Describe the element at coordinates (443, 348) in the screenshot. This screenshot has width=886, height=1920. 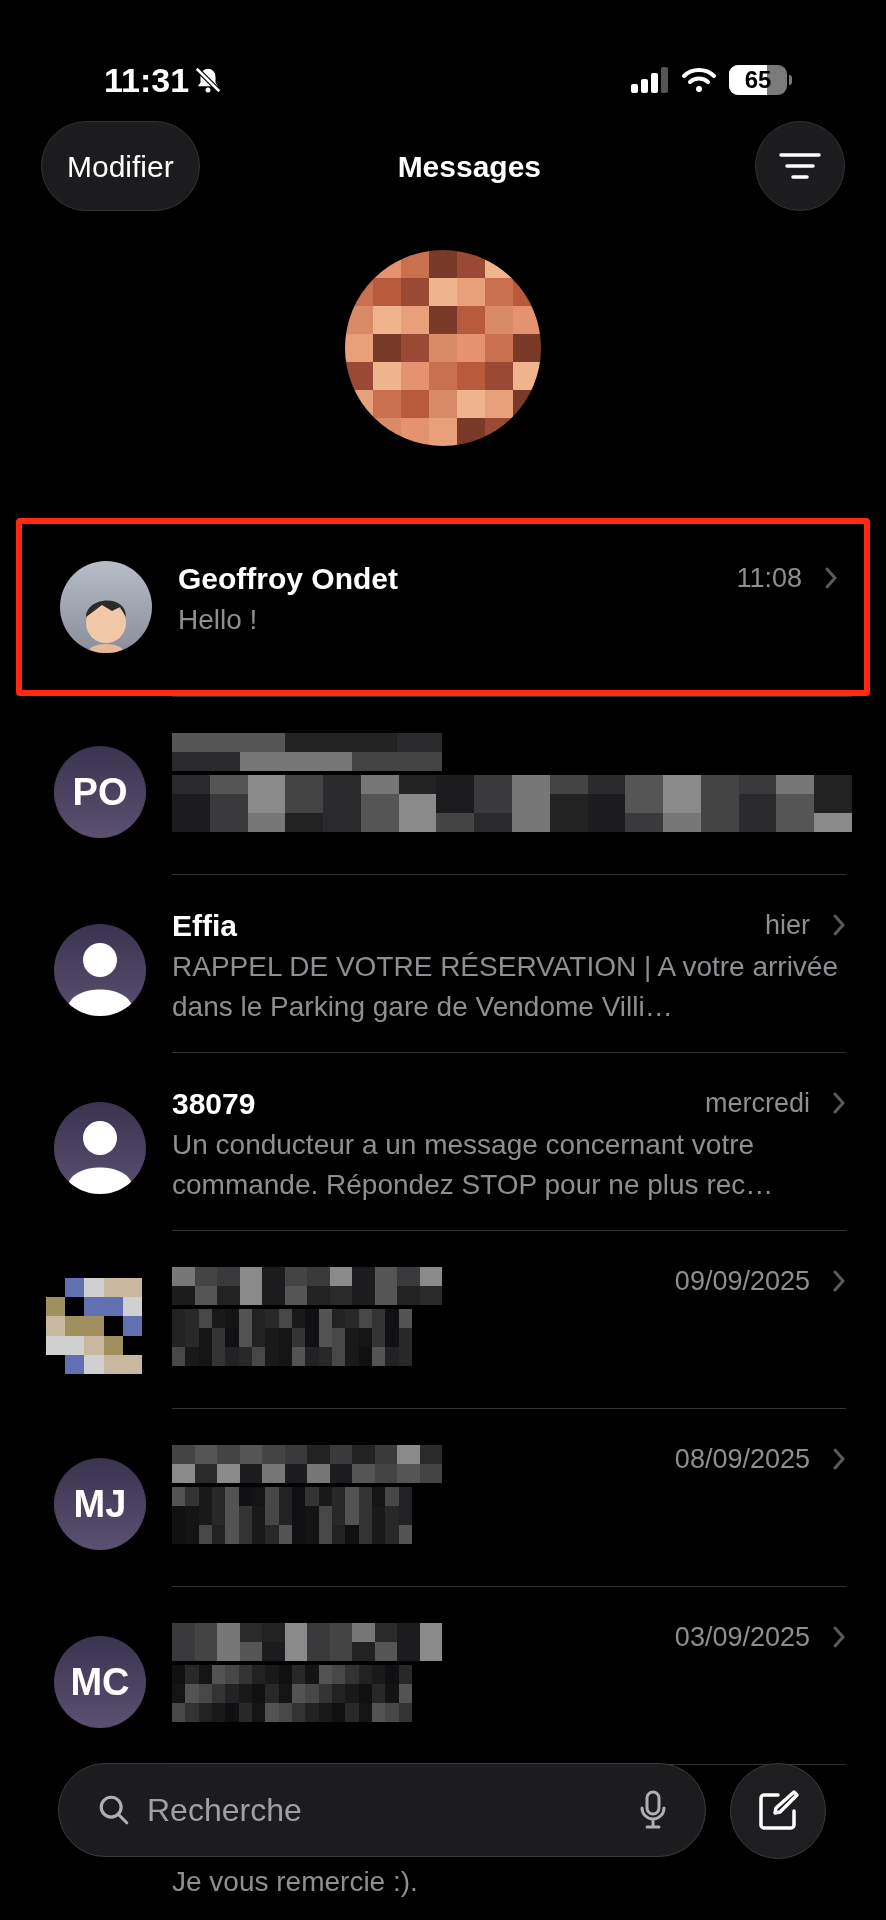
I see `pinned-avatar` at that location.